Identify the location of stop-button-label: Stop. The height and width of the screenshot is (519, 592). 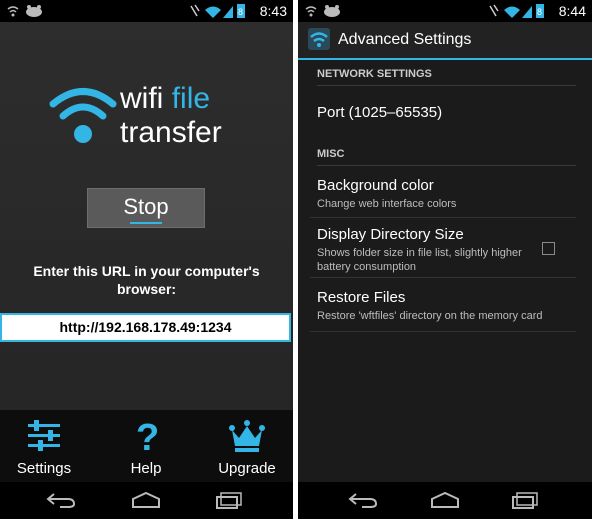
(146, 206).